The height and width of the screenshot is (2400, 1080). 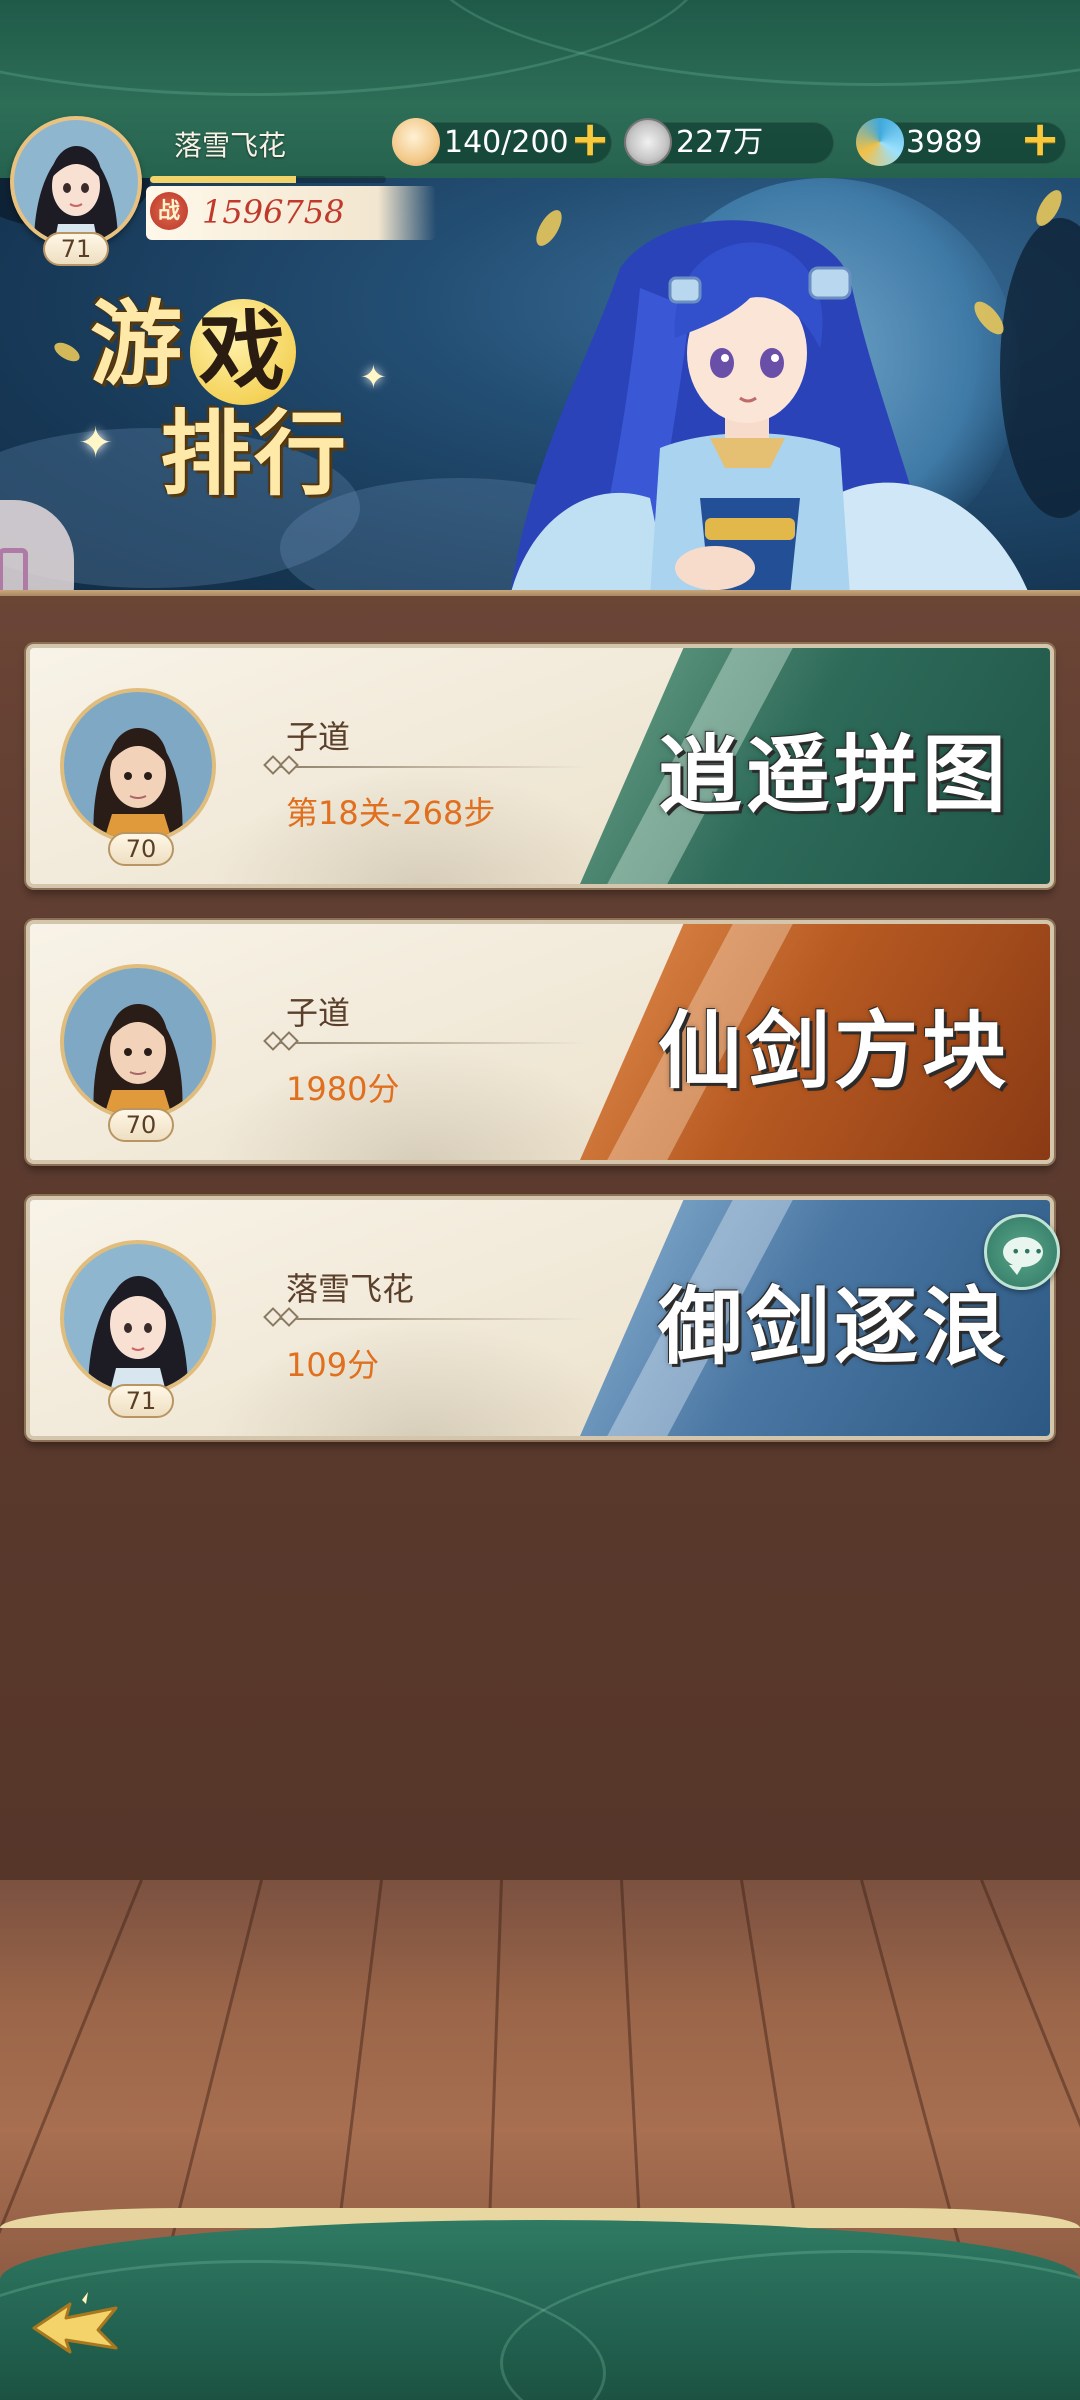 What do you see at coordinates (833, 1050) in the screenshot?
I see `game-title: 仙剑方块` at bounding box center [833, 1050].